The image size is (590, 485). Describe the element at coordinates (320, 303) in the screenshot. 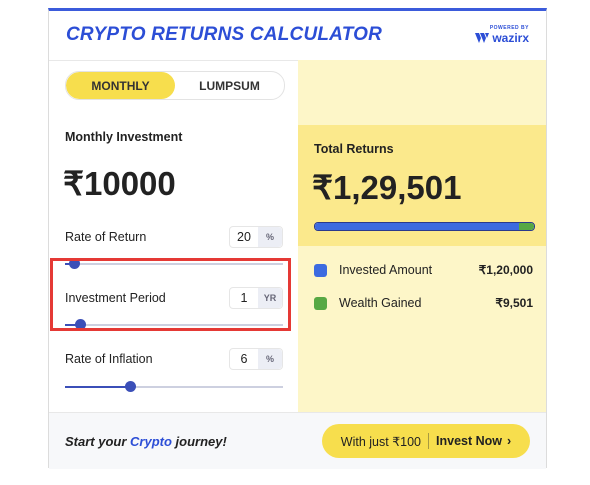

I see `gained-color-swatch` at that location.